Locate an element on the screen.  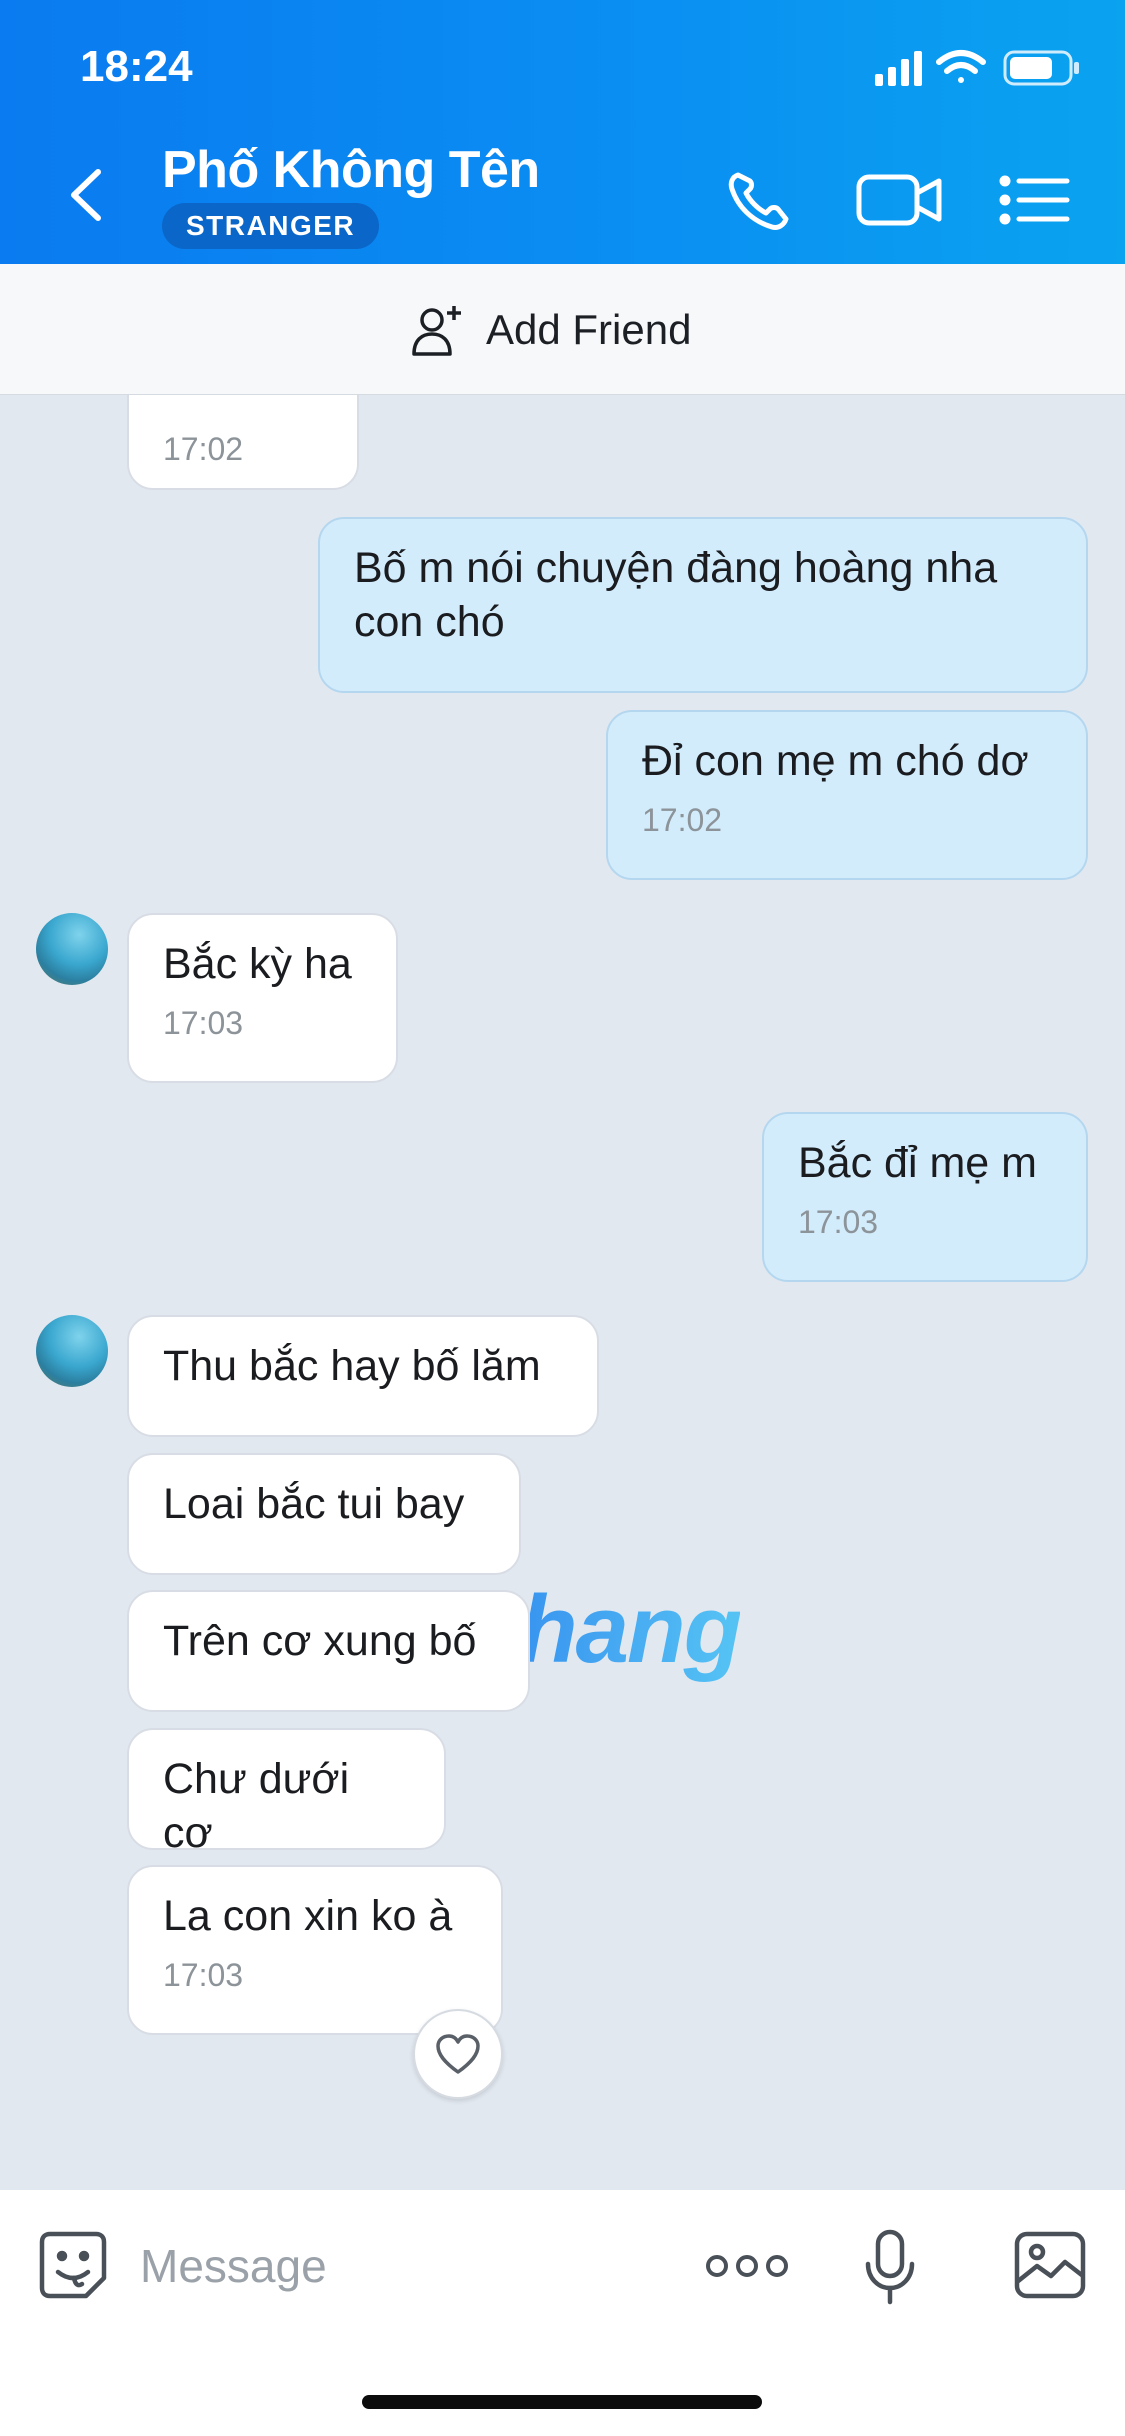
react-heart-button is located at coordinates (458, 2054).